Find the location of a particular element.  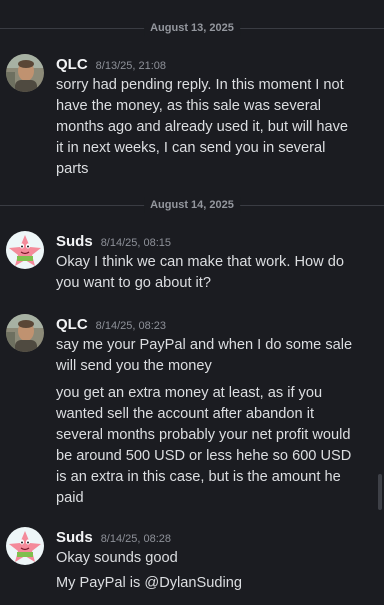

message-header: Suds 8/14/25, 08:28 is located at coordinates (113, 537).